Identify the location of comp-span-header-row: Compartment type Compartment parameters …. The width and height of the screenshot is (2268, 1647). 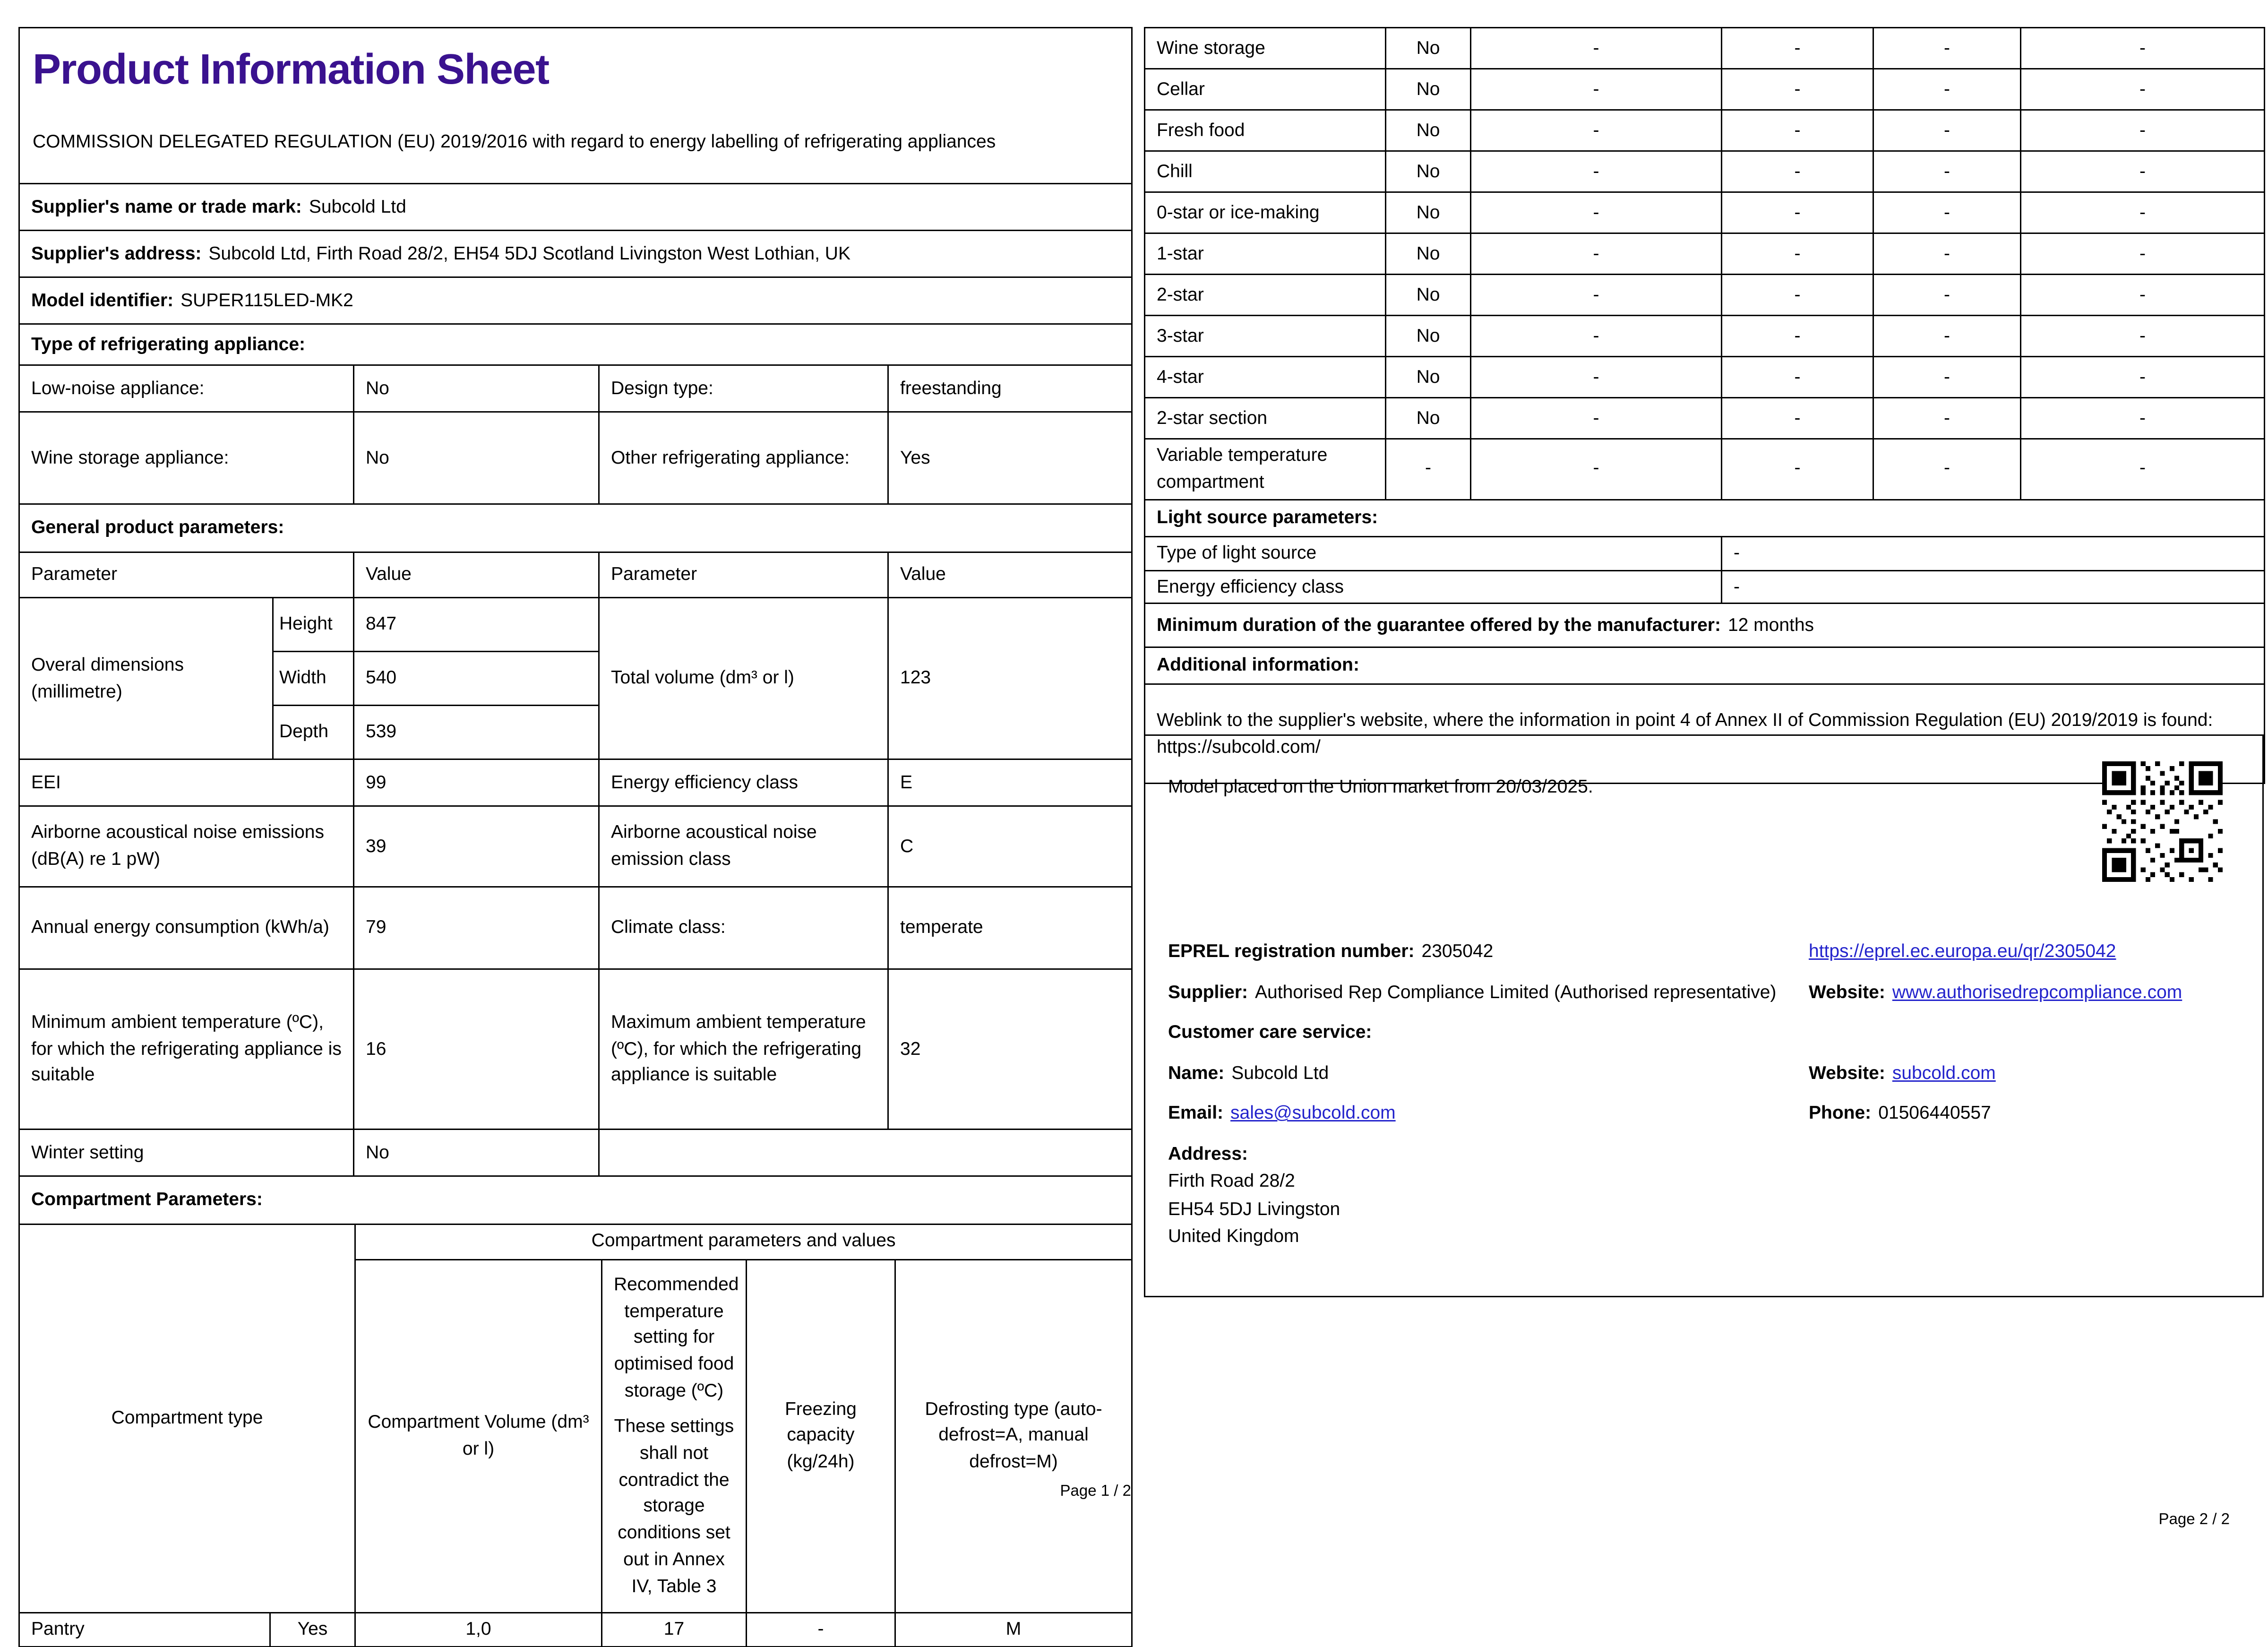
(575, 1418).